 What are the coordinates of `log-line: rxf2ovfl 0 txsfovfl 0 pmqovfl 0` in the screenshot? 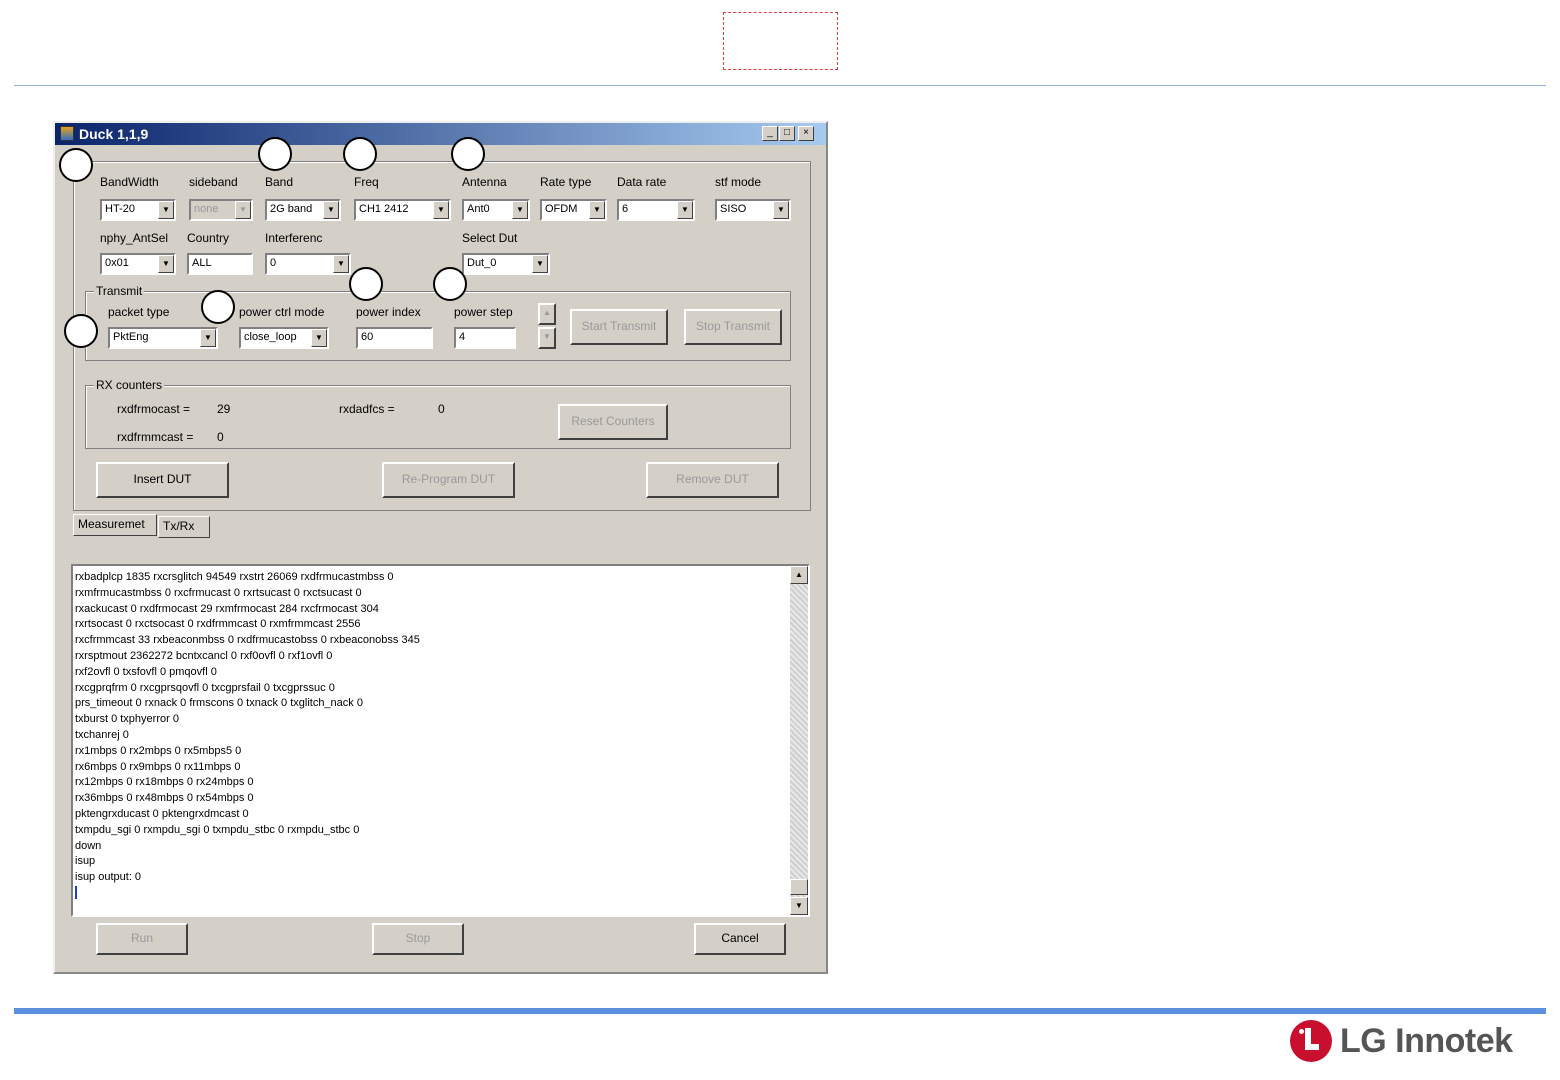 It's located at (146, 671).